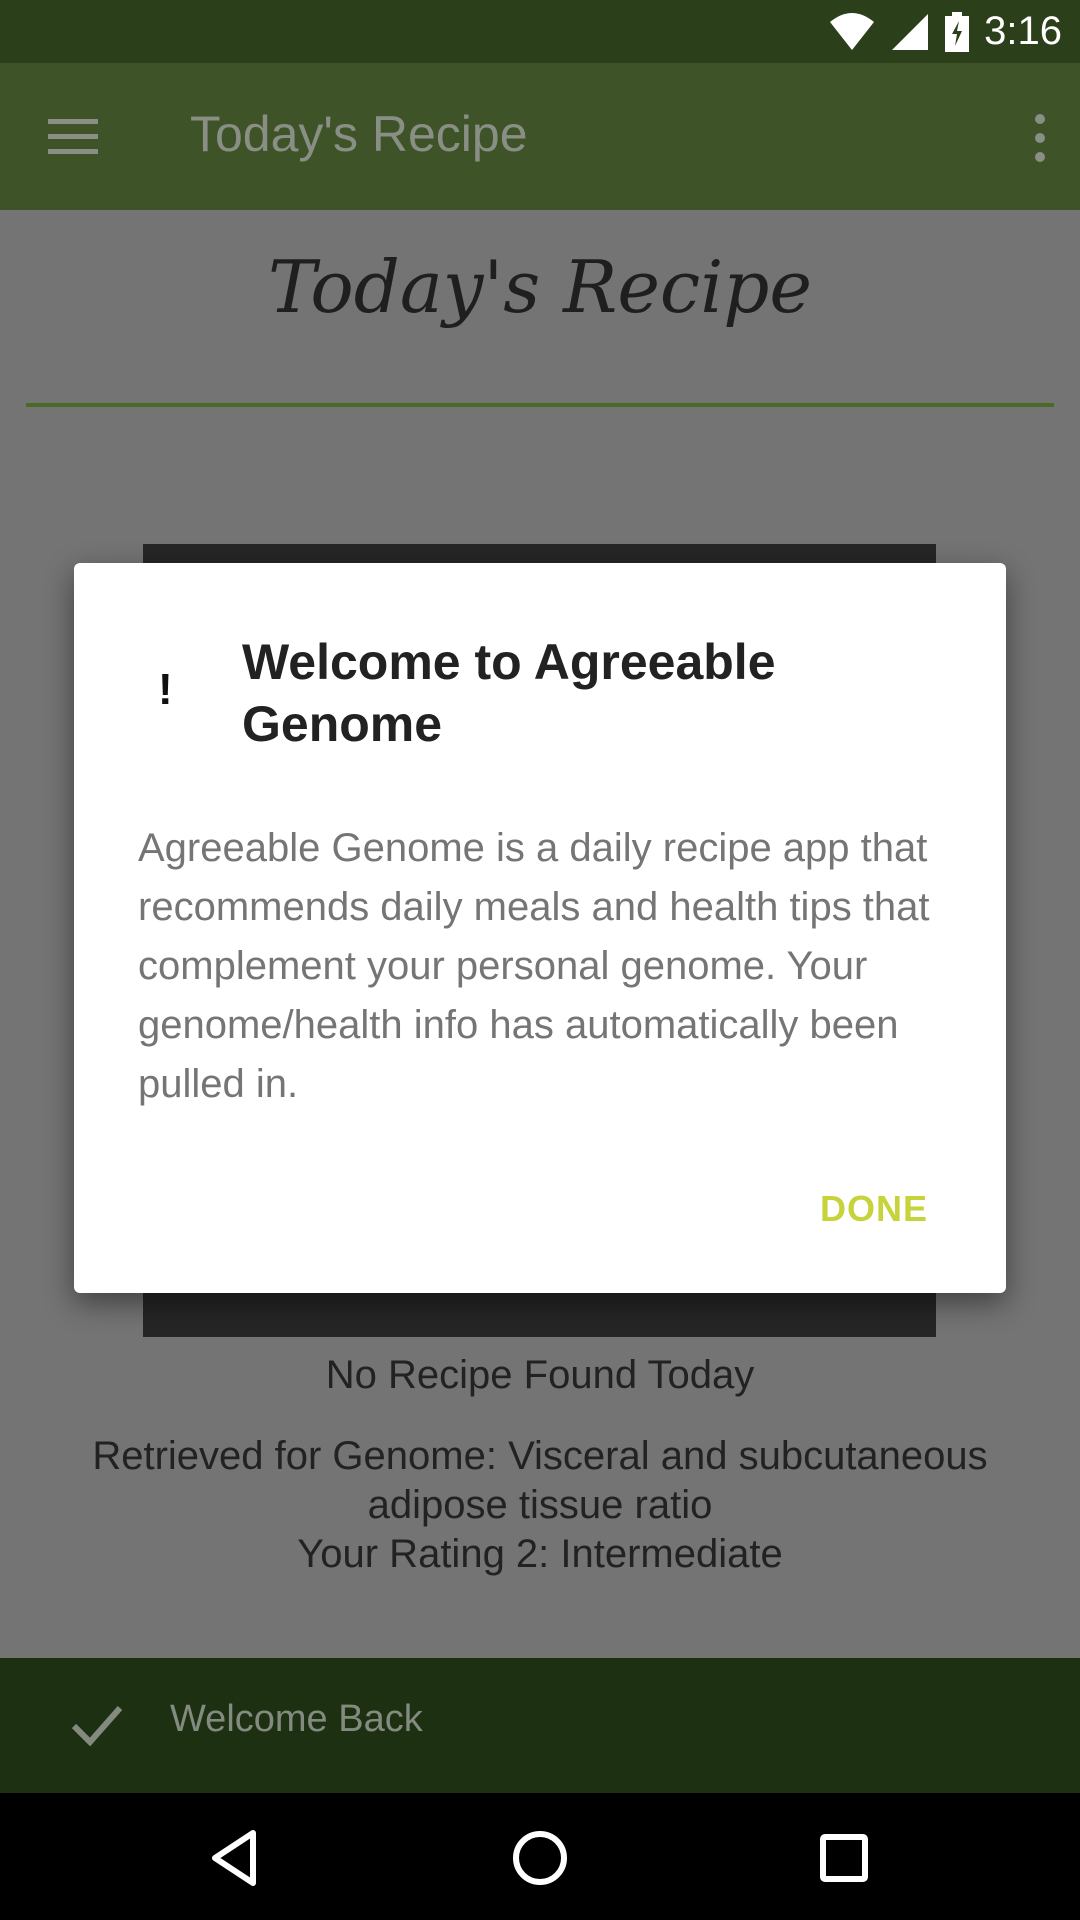 The width and height of the screenshot is (1080, 1920). Describe the element at coordinates (296, 1719) in the screenshot. I see `snackbar-text: Welcome Back` at that location.